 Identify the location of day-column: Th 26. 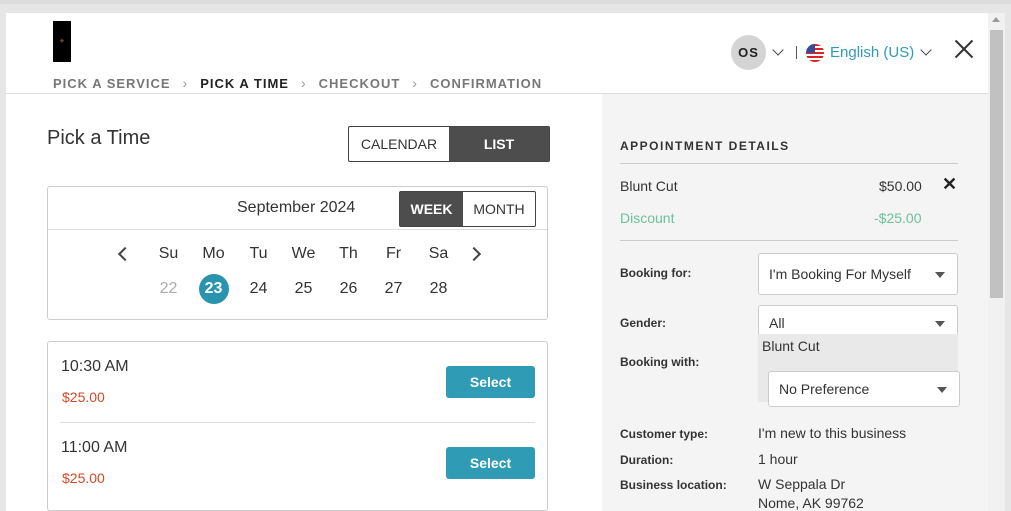
(348, 274).